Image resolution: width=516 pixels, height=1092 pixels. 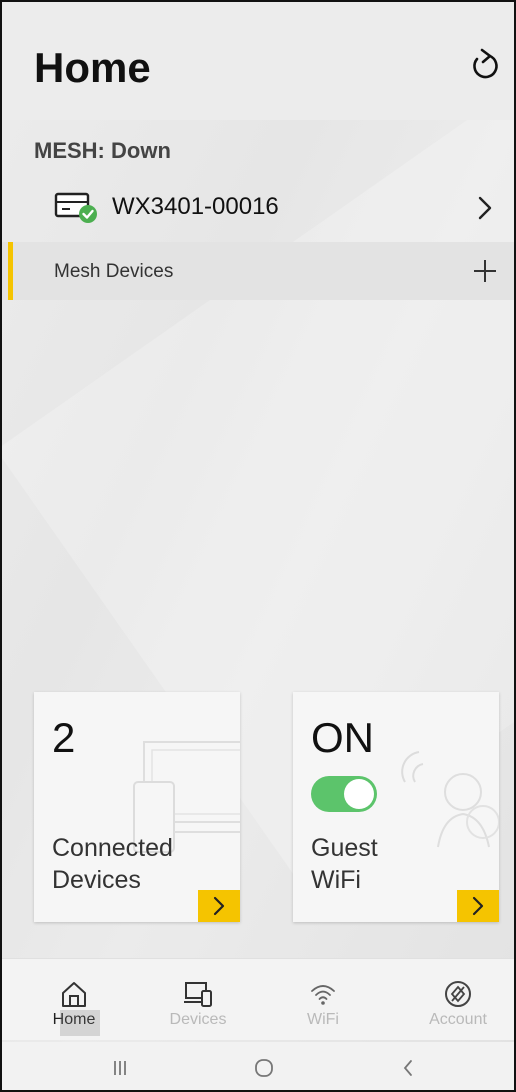 I want to click on nav-label-wifi: WiFi, so click(x=323, y=1019).